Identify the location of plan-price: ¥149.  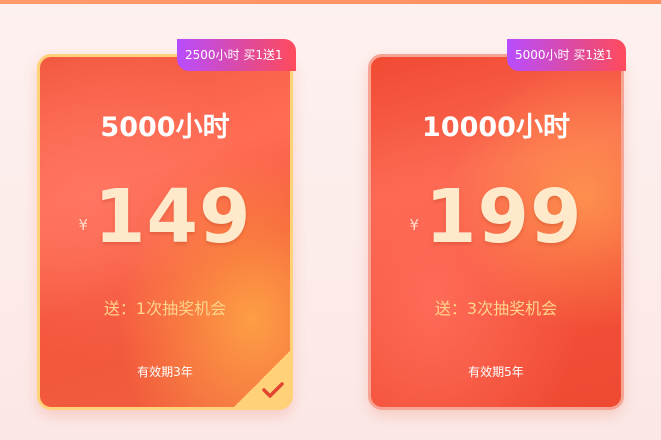
(165, 217).